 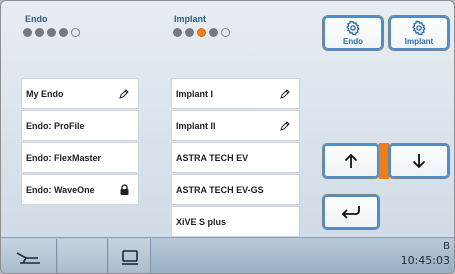 I want to click on endo-step-dots, so click(x=51, y=32).